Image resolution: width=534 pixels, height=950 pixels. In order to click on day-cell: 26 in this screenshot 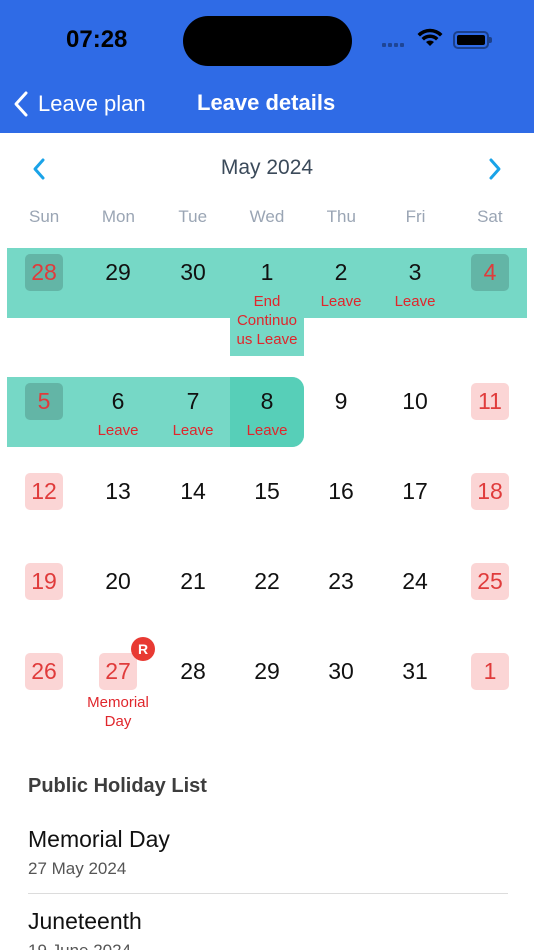, I will do `click(44, 671)`.